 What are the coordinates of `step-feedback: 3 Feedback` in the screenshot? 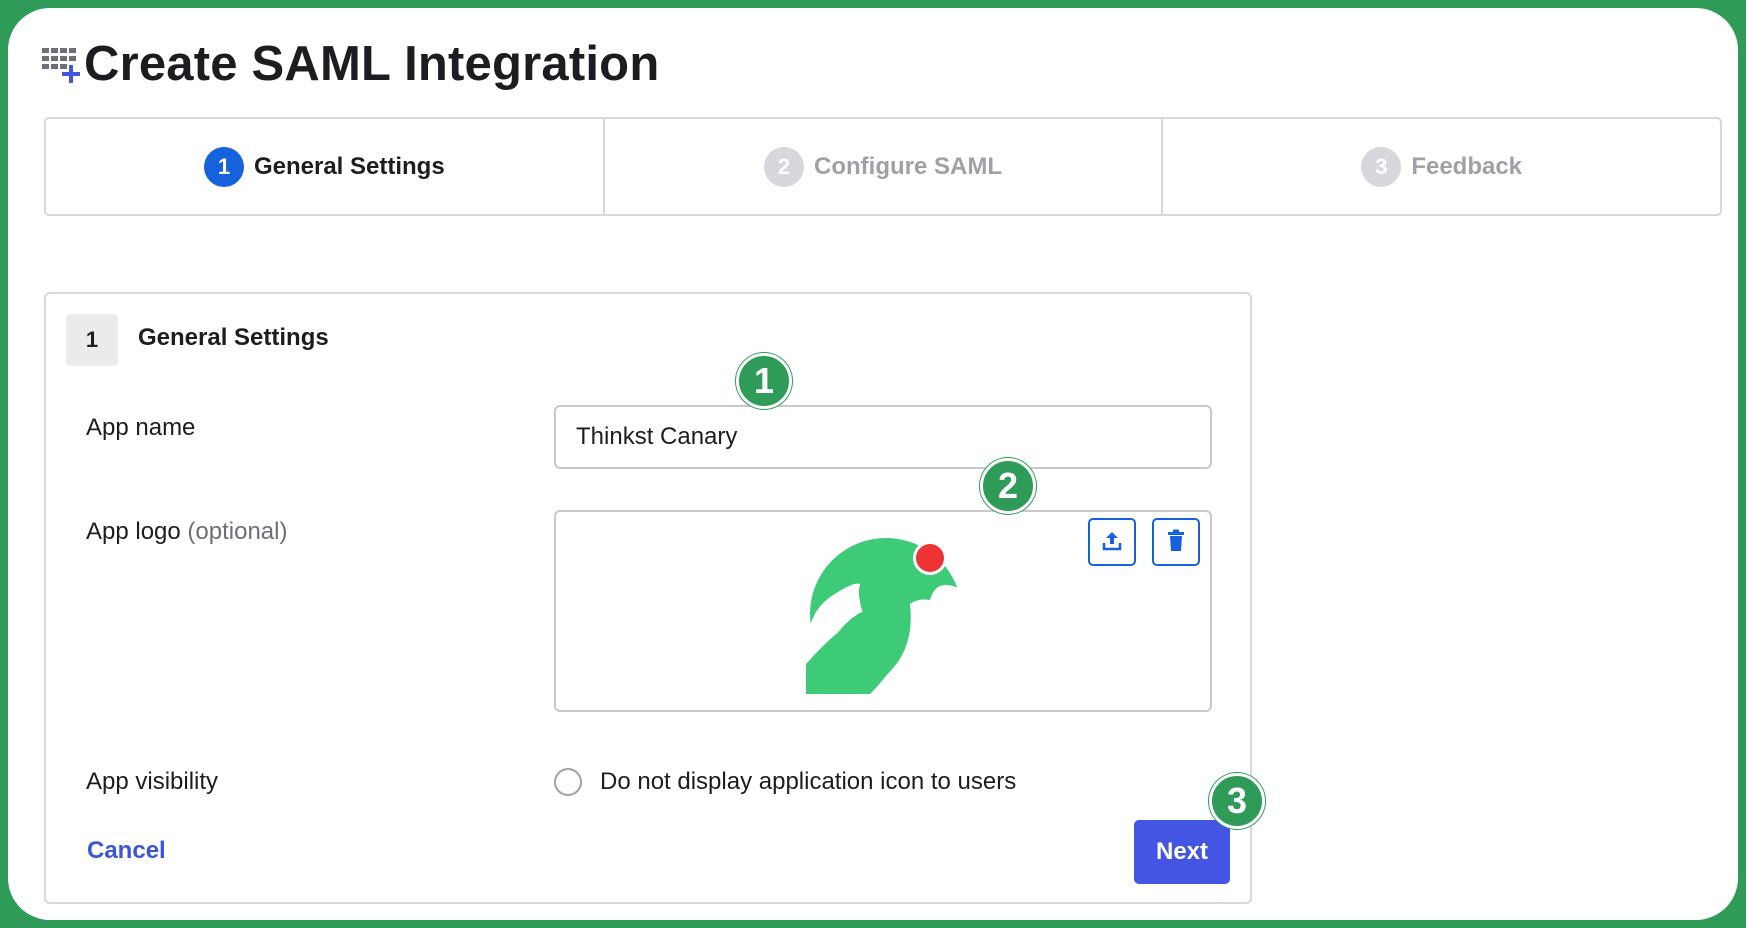 It's located at (1440, 166).